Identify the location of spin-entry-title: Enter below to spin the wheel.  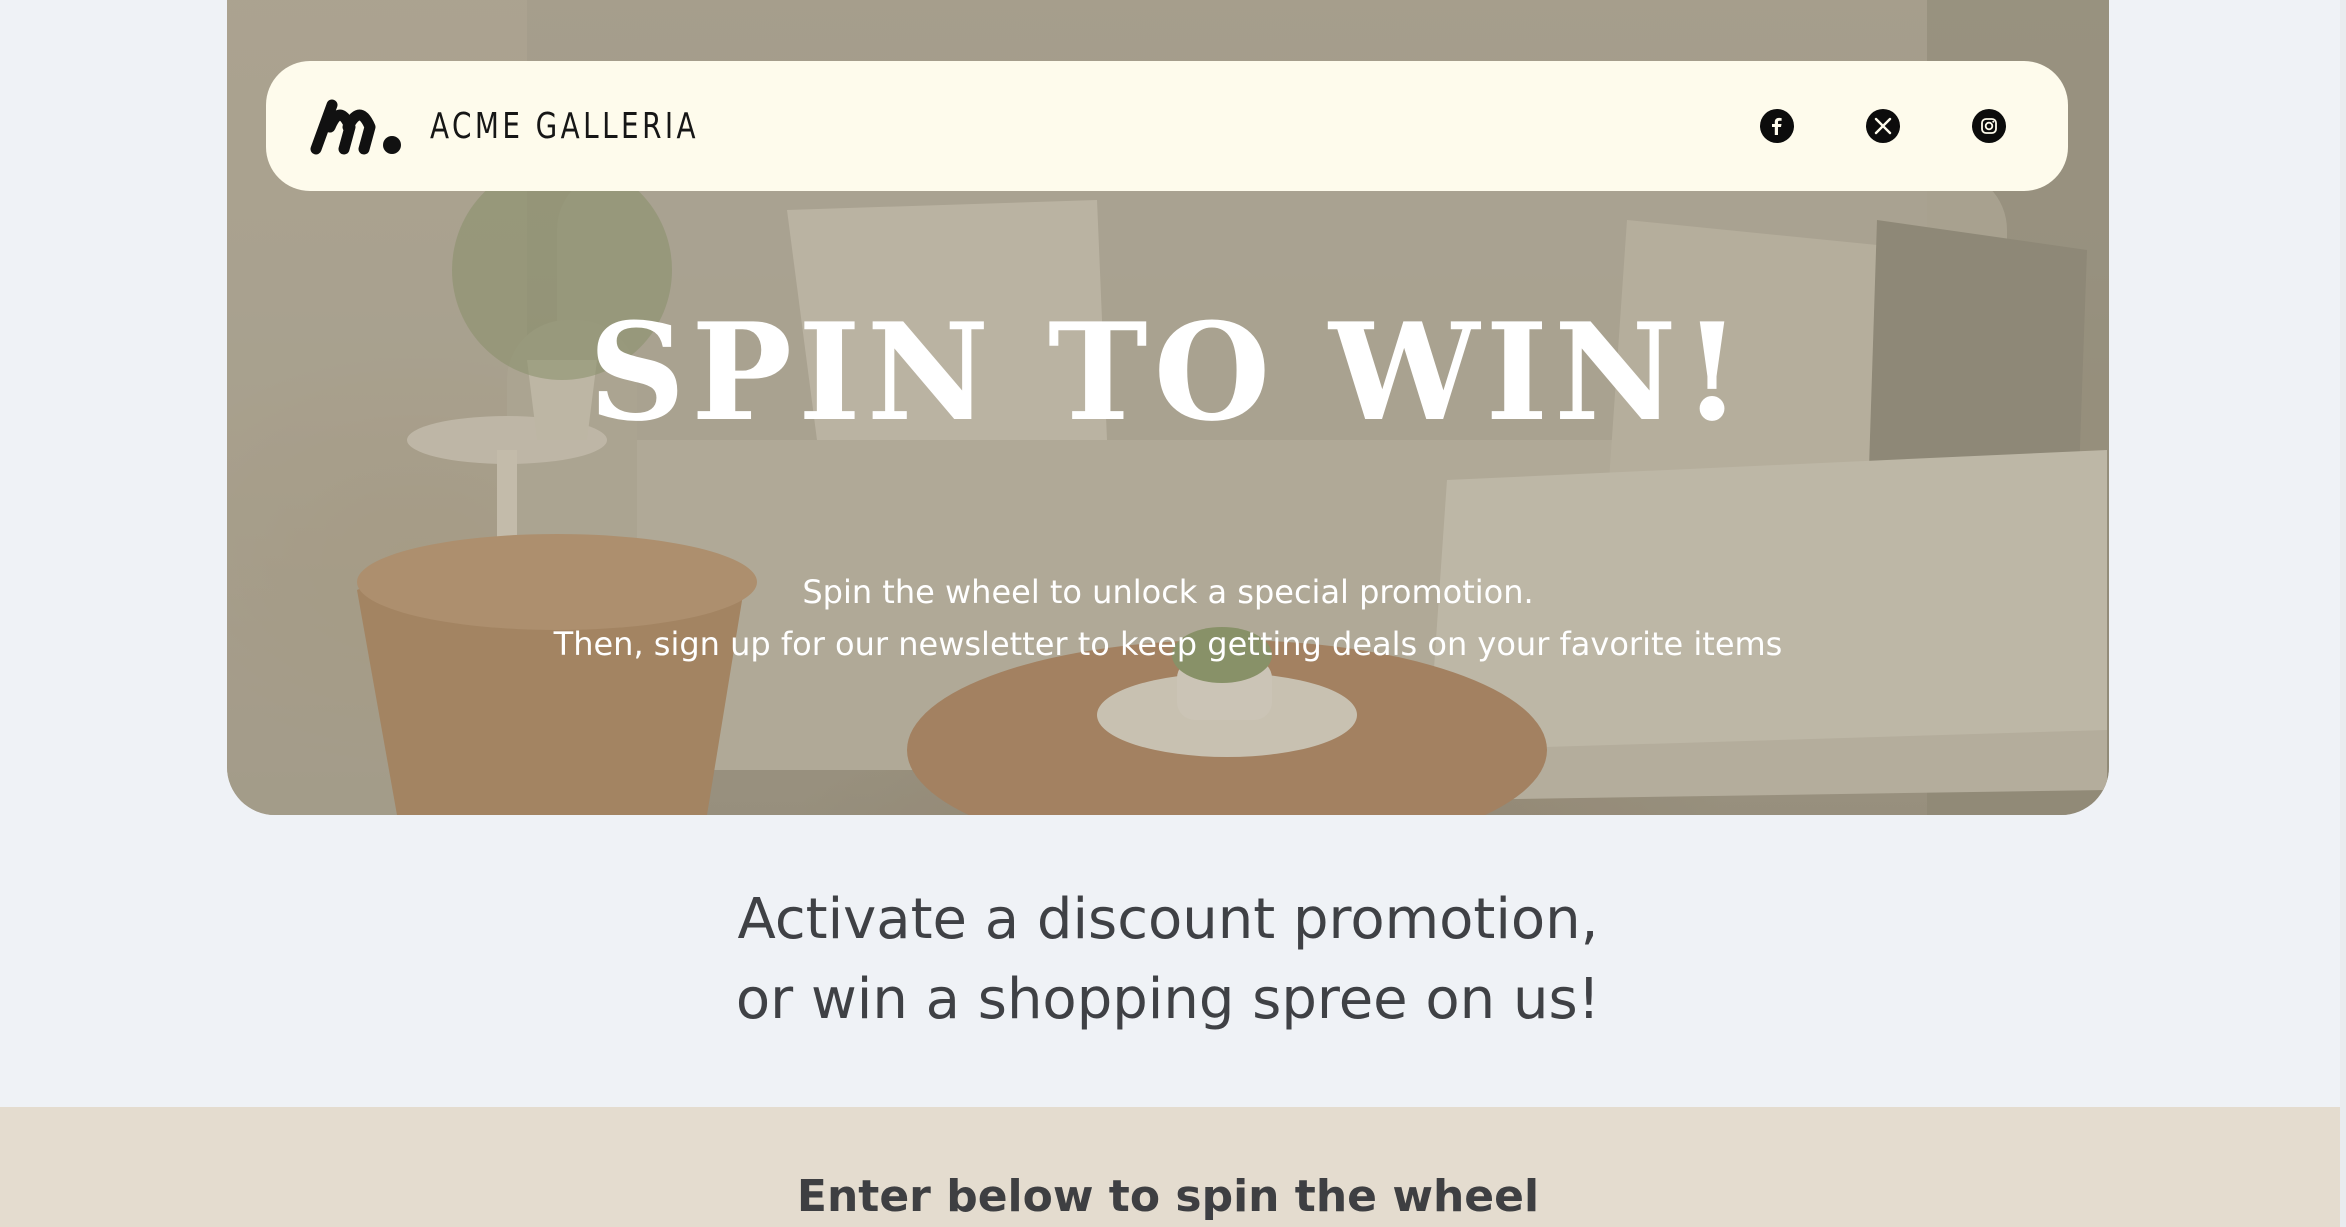
(1168, 1196).